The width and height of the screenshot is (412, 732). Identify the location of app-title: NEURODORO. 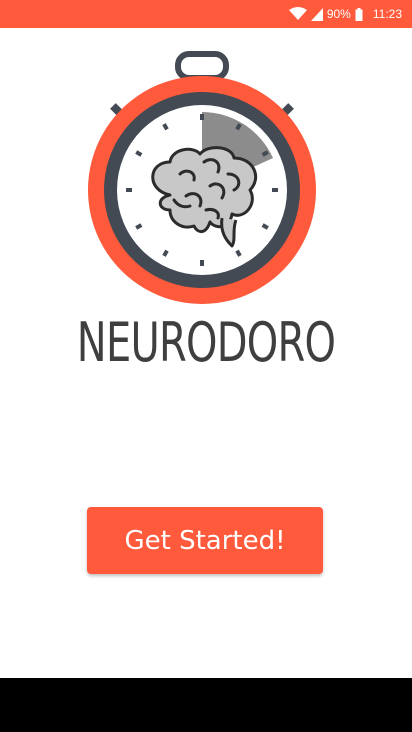
(206, 342).